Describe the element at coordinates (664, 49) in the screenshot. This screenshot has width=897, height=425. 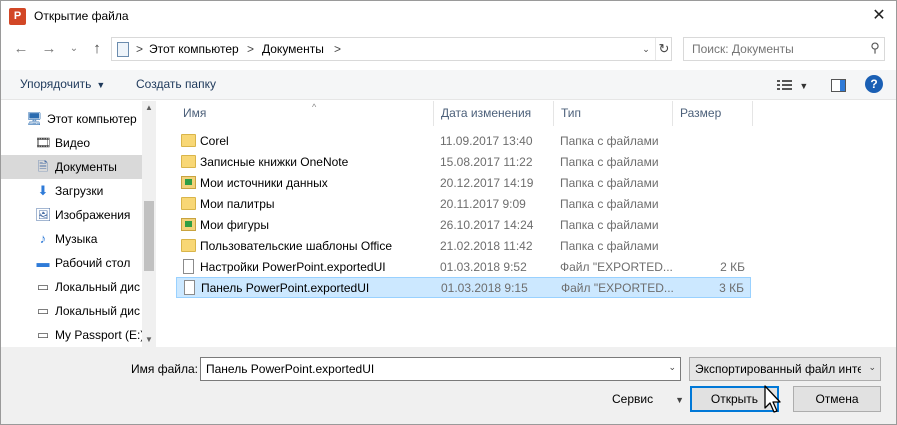
I see `refresh-icon: ↻` at that location.